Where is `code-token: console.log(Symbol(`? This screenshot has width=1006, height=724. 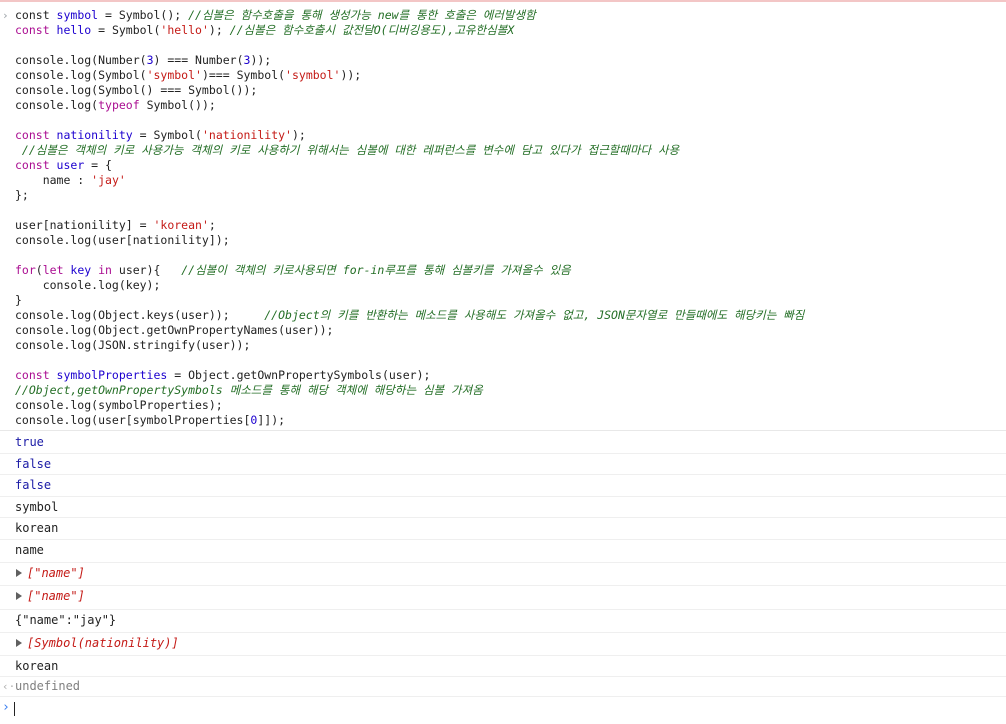 code-token: console.log(Symbol( is located at coordinates (81, 75).